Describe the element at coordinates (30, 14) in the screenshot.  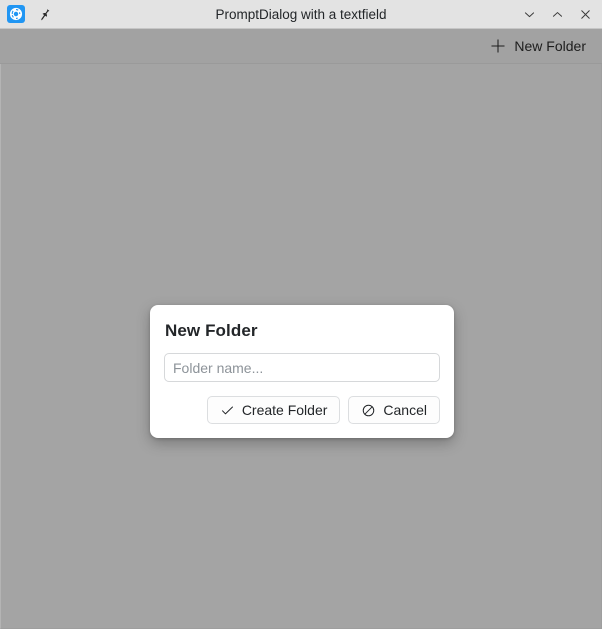
I see `titlebar-left-buttons` at that location.